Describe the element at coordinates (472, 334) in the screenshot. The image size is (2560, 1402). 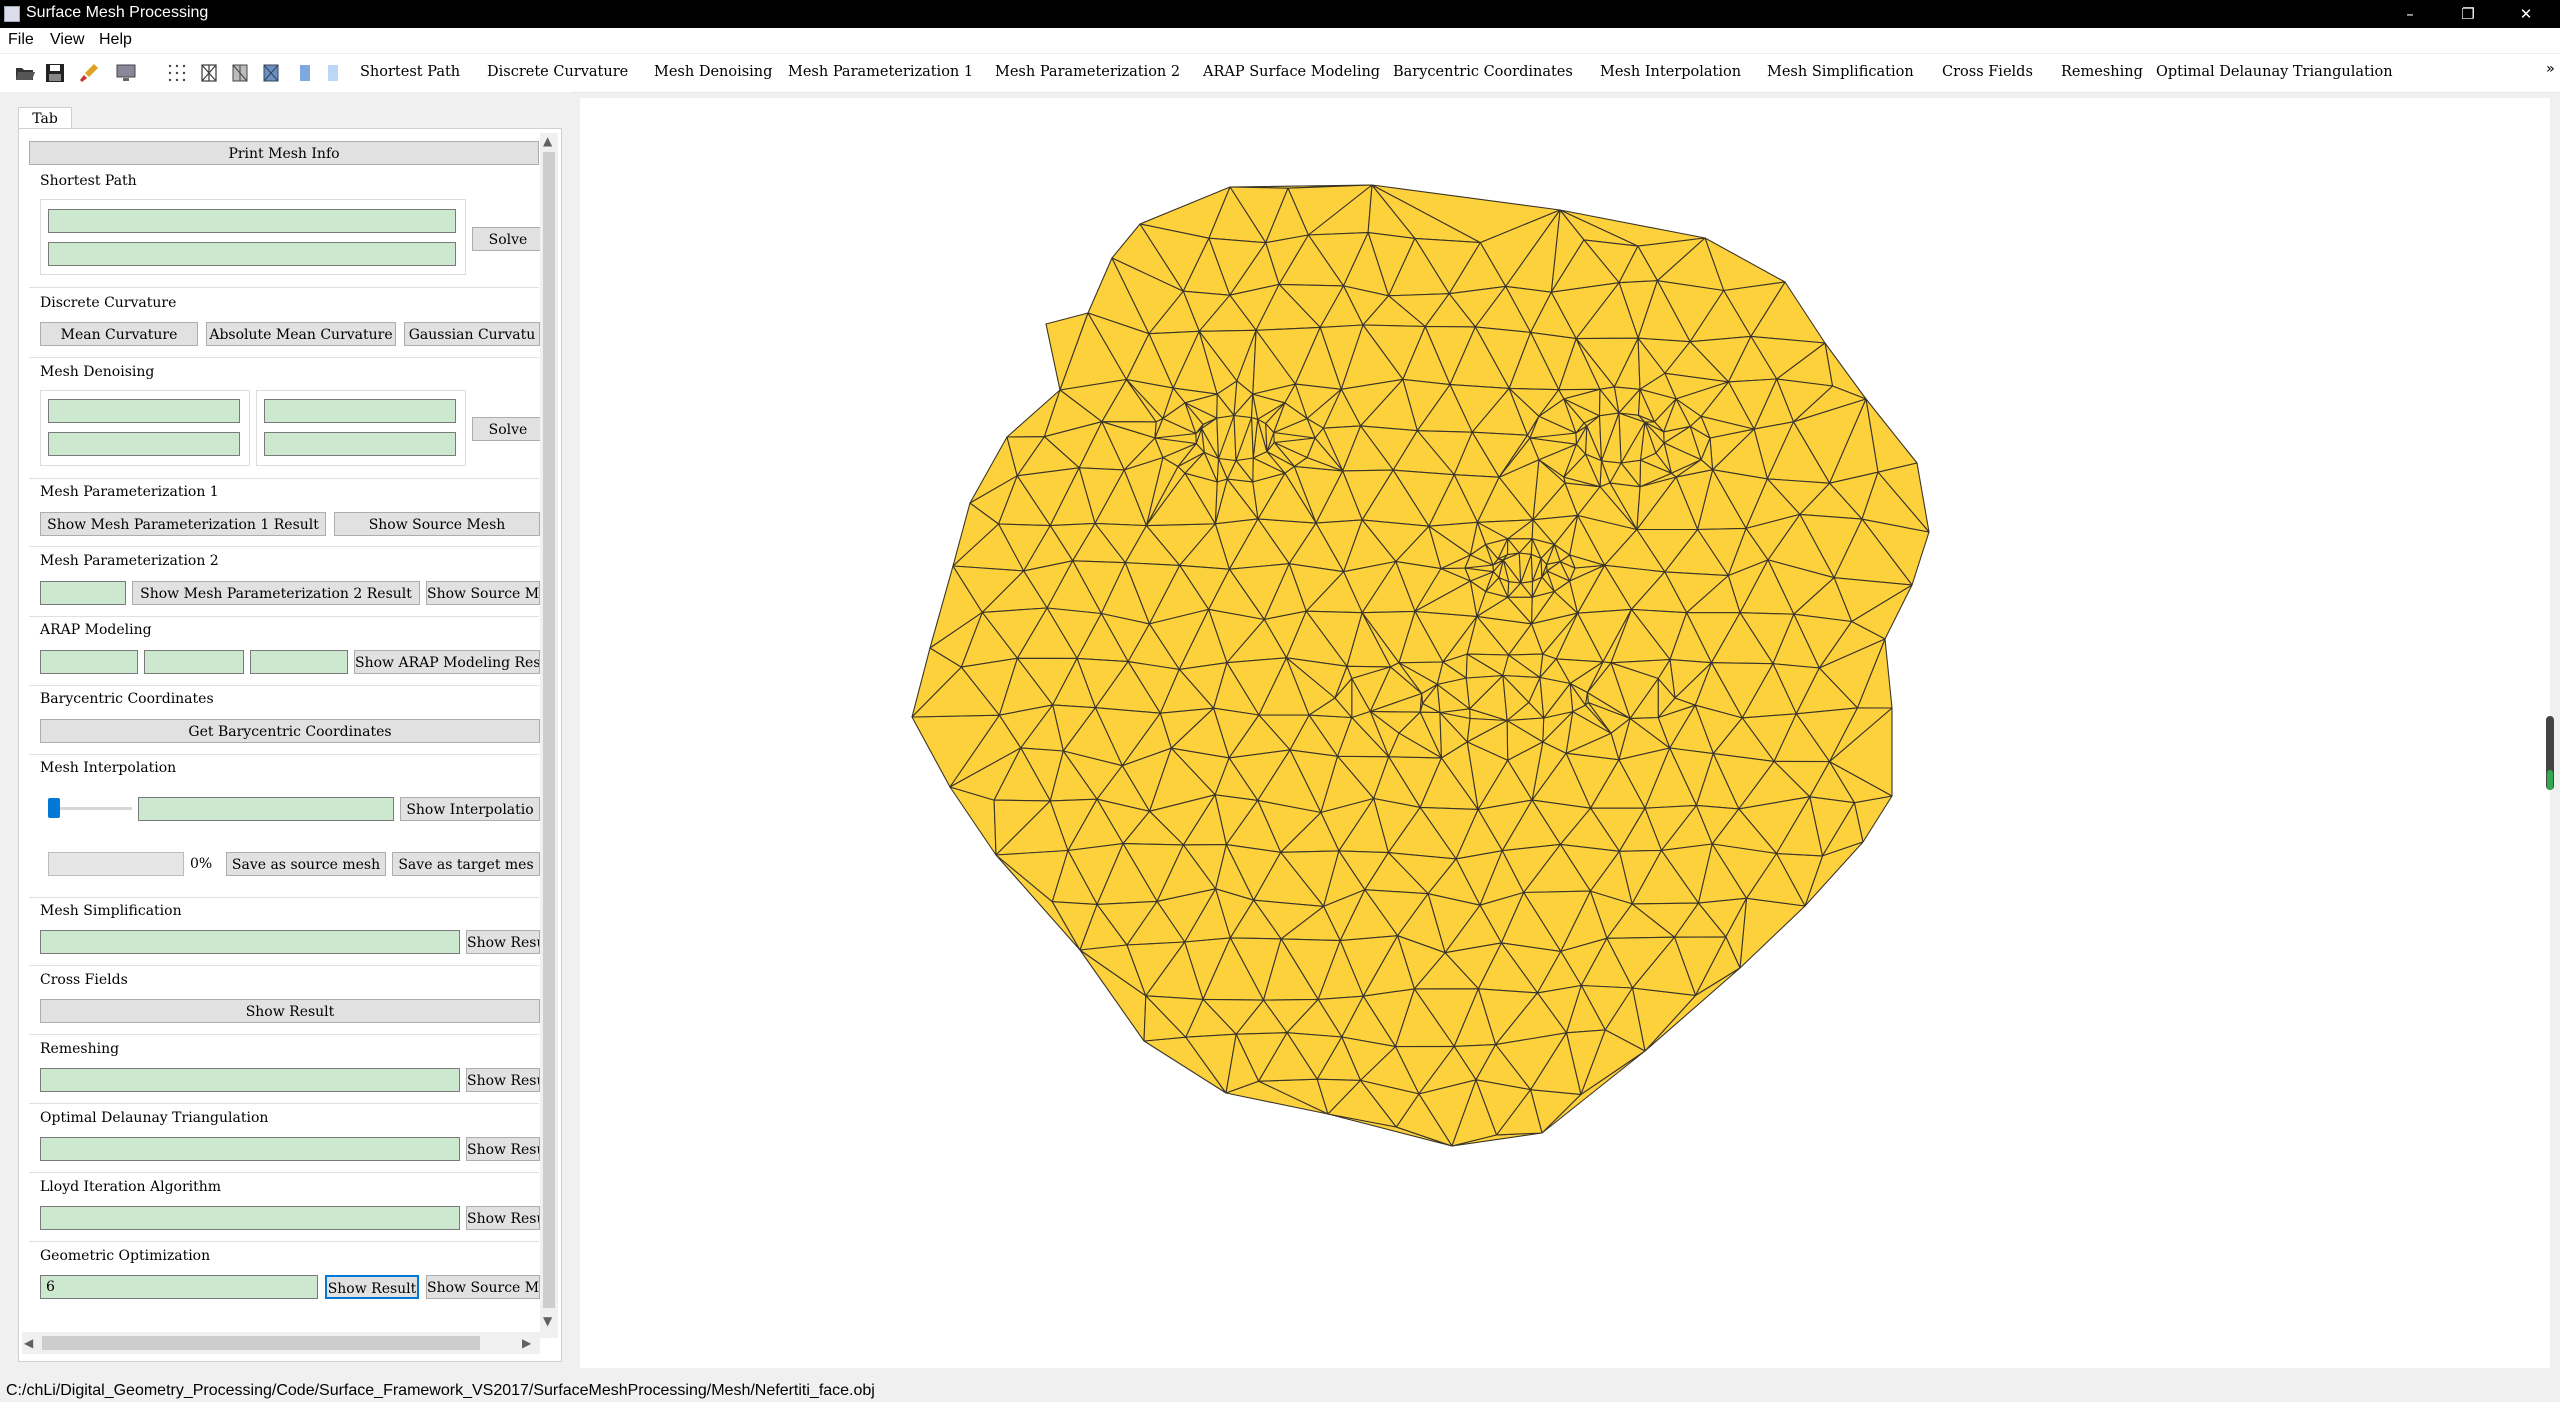
I see `gaussian-curvature-button: Gaussian Curvatu` at that location.